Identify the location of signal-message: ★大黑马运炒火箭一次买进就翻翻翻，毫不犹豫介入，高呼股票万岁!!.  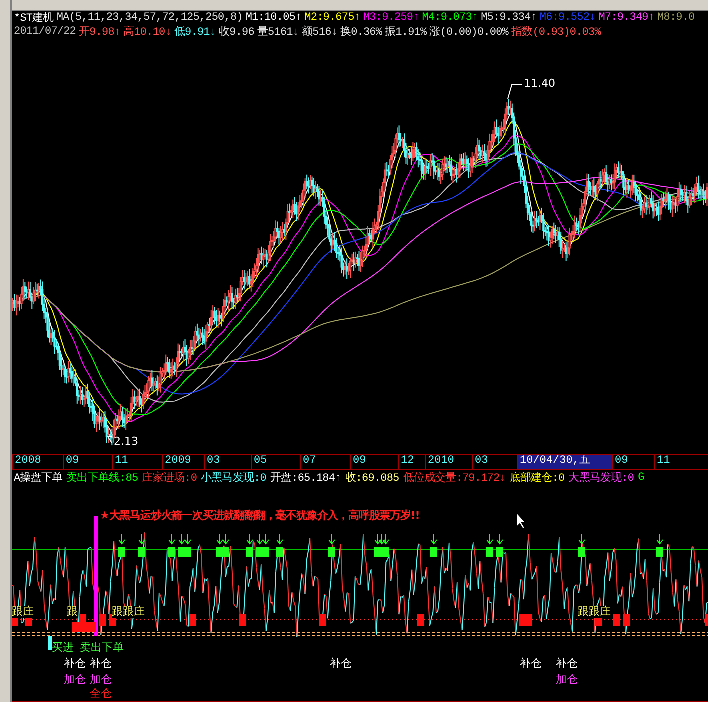
(260, 515).